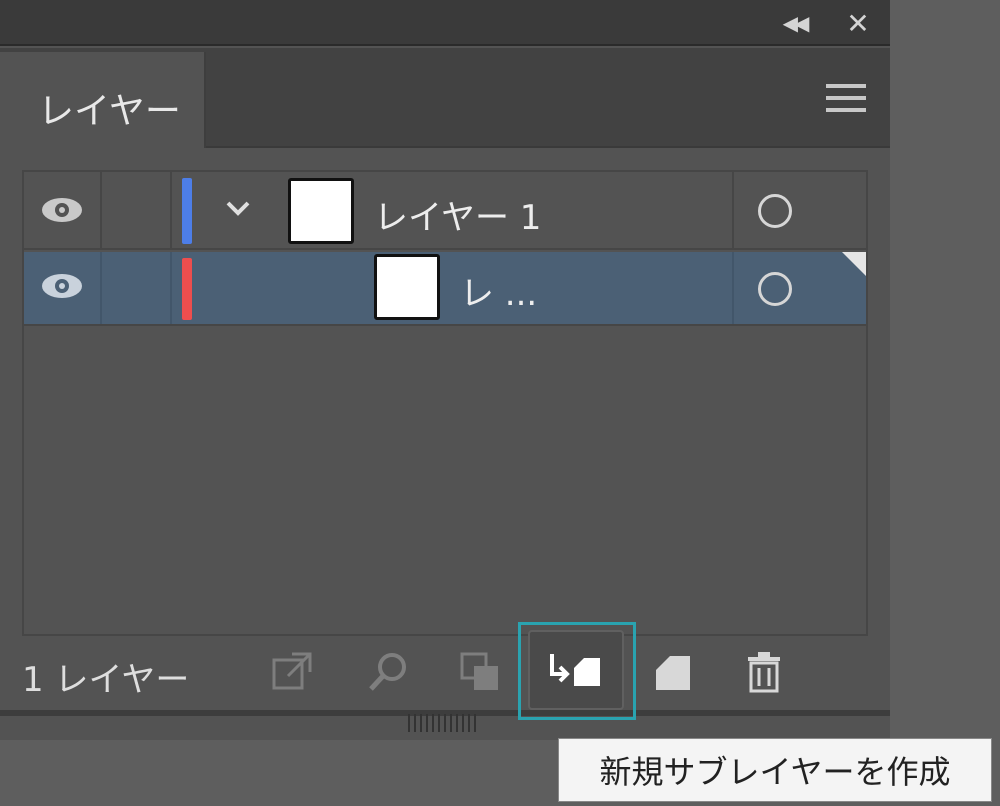 The width and height of the screenshot is (1000, 806). Describe the element at coordinates (794, 23) in the screenshot. I see `double-chevron-left-icon: ◀◀` at that location.